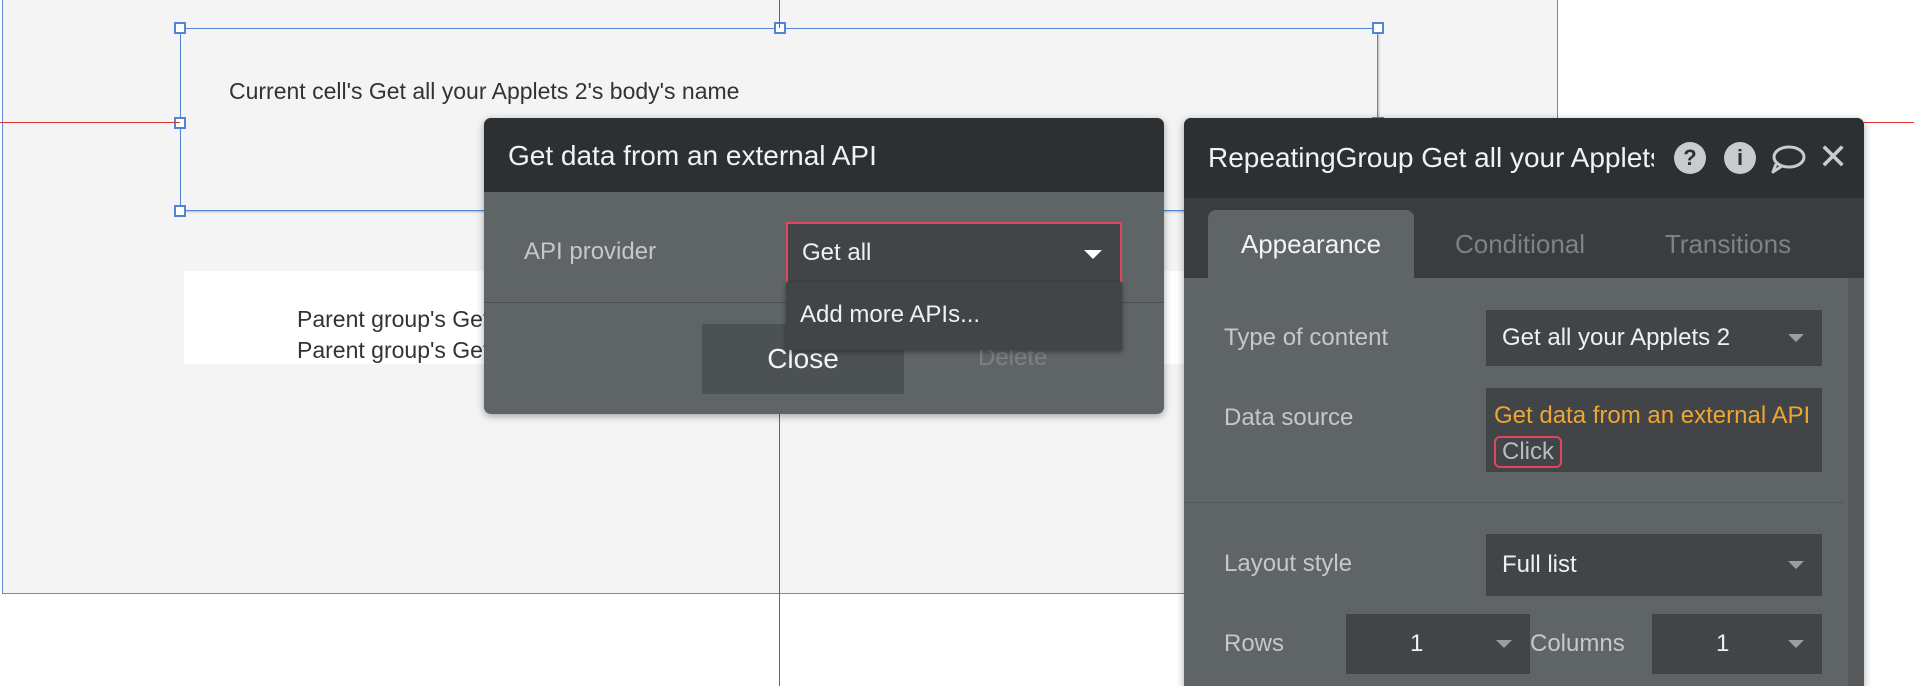 The height and width of the screenshot is (686, 1914). I want to click on data-source-field: Get data from an external API Click, so click(1654, 430).